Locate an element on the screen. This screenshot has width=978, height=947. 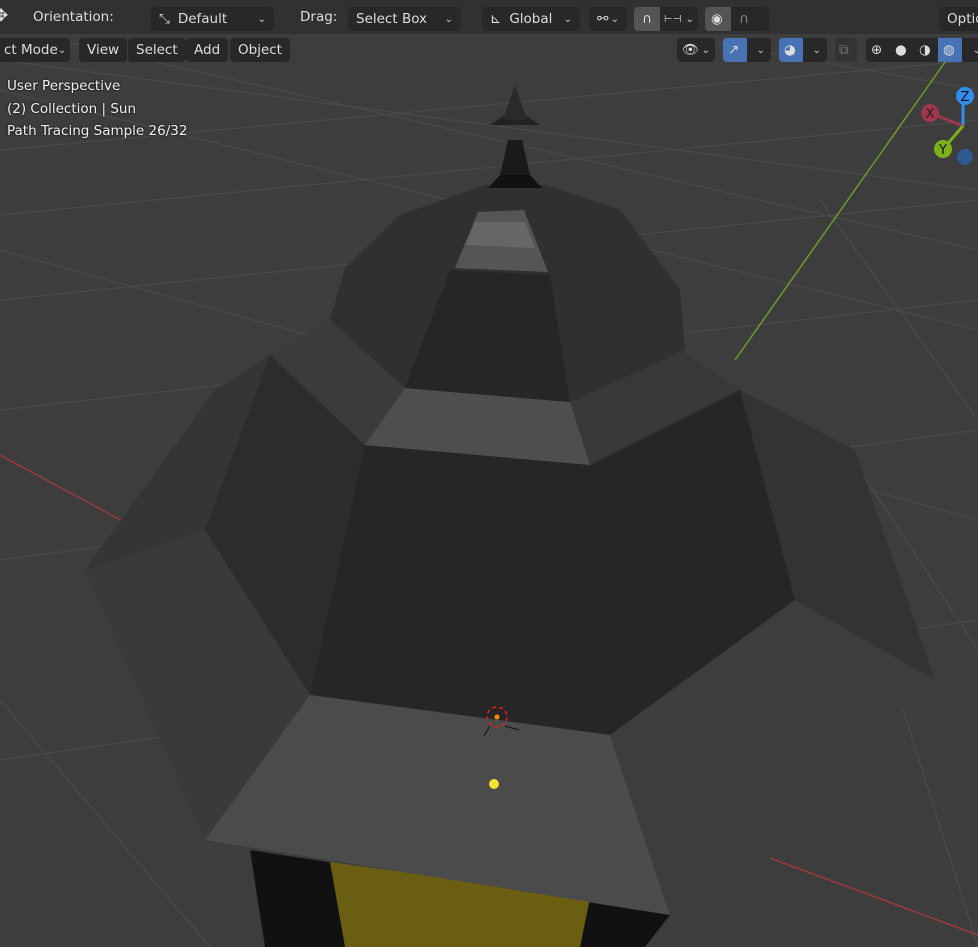
proportional-icon: ◉ is located at coordinates (717, 19).